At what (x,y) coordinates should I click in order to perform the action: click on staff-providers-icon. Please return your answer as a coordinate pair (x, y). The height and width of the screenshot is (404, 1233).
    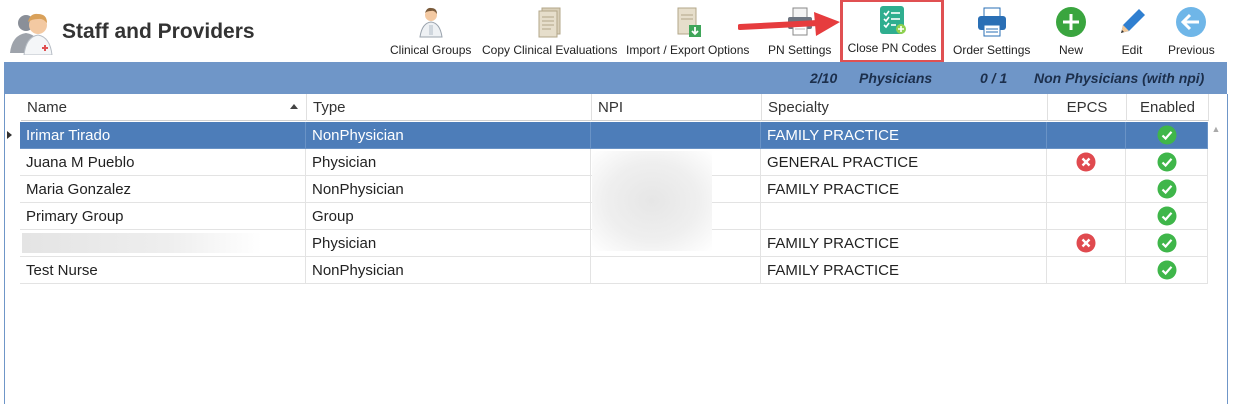
    Looking at the image, I should click on (32, 32).